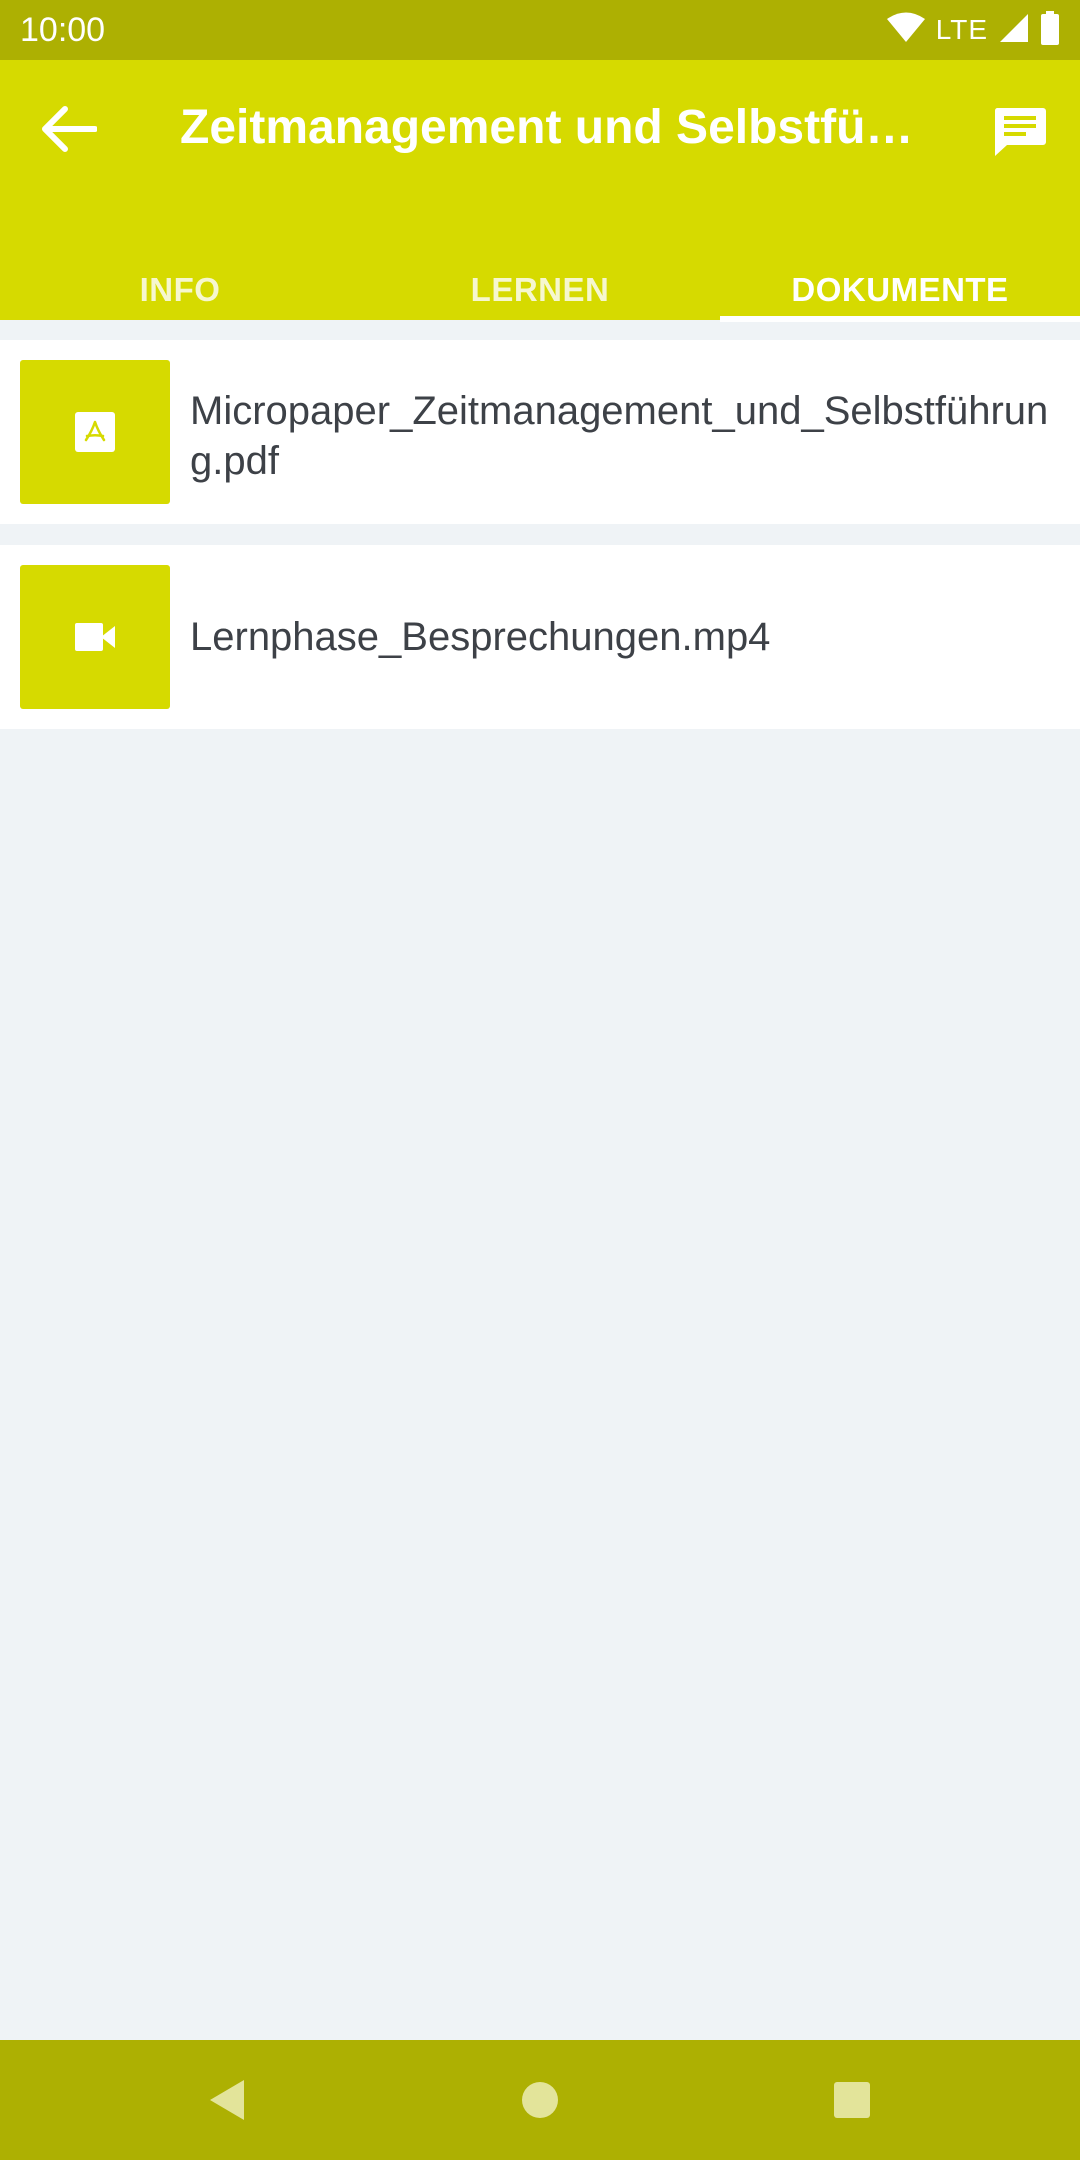  I want to click on tab-info: INFO, so click(180, 290).